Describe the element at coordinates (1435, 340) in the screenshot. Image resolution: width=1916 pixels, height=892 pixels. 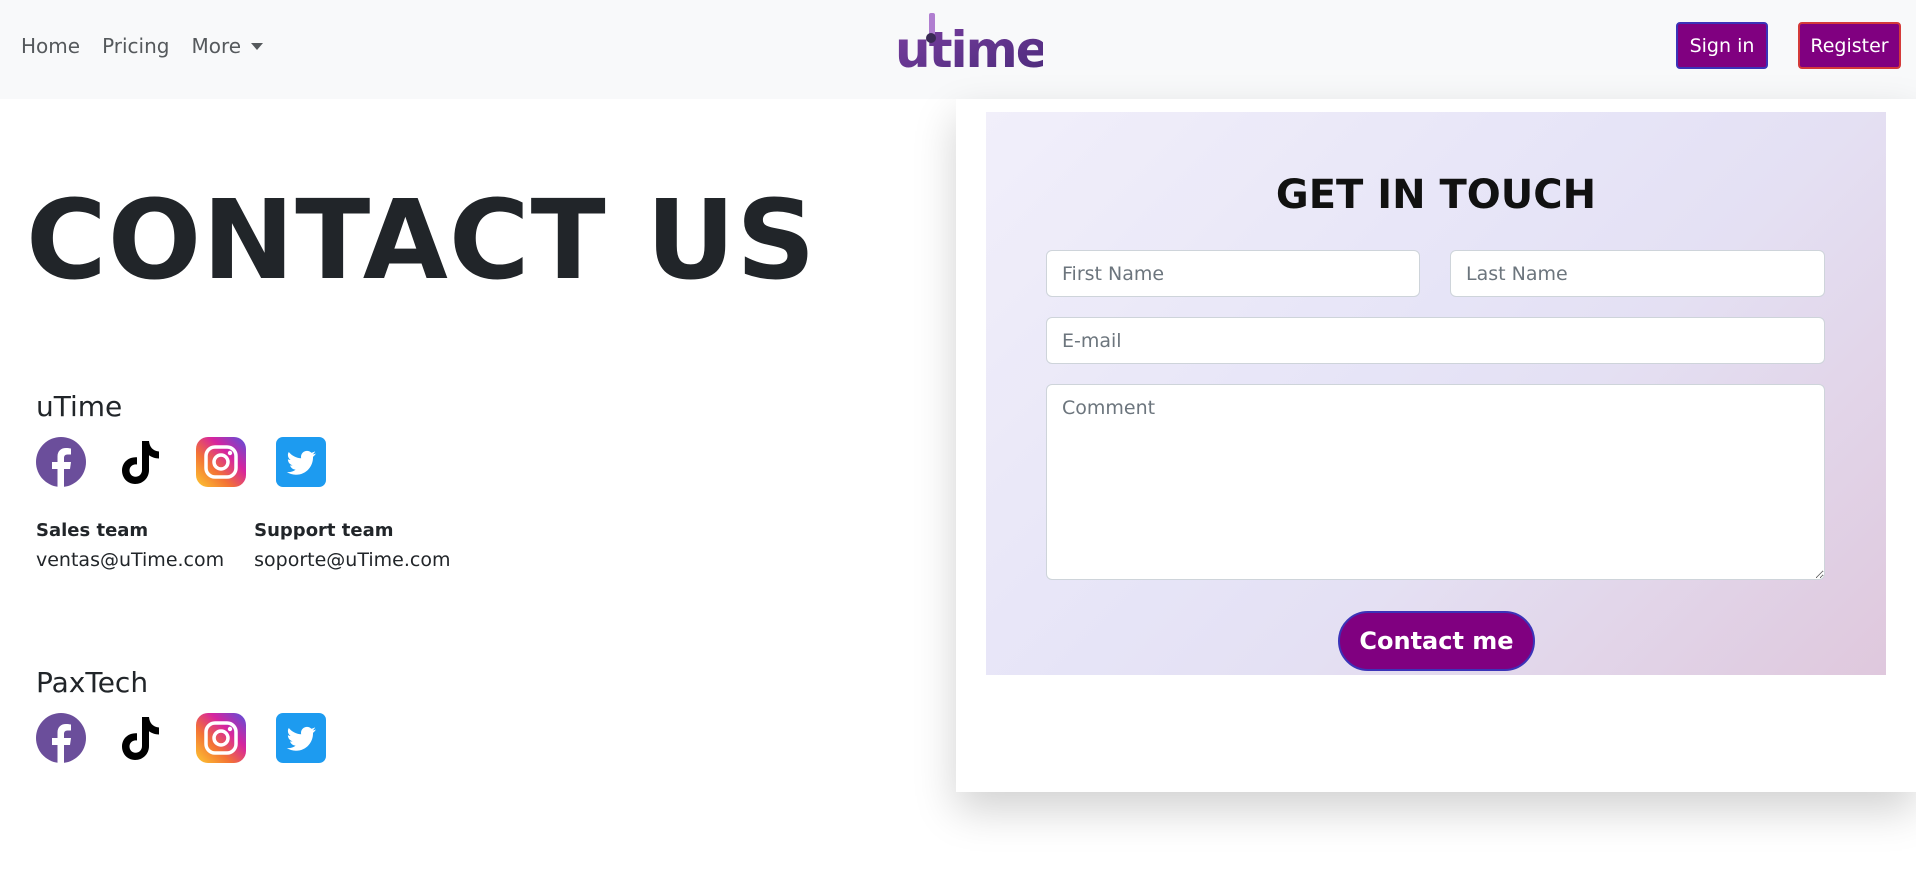
I see `email-input` at that location.